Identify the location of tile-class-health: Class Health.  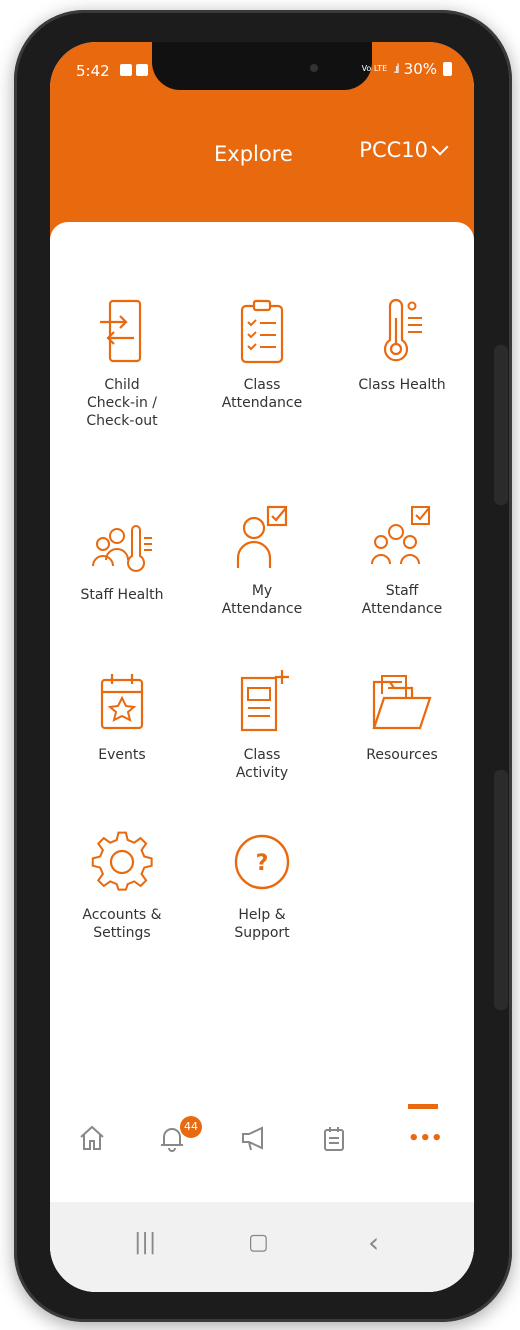
(402, 346).